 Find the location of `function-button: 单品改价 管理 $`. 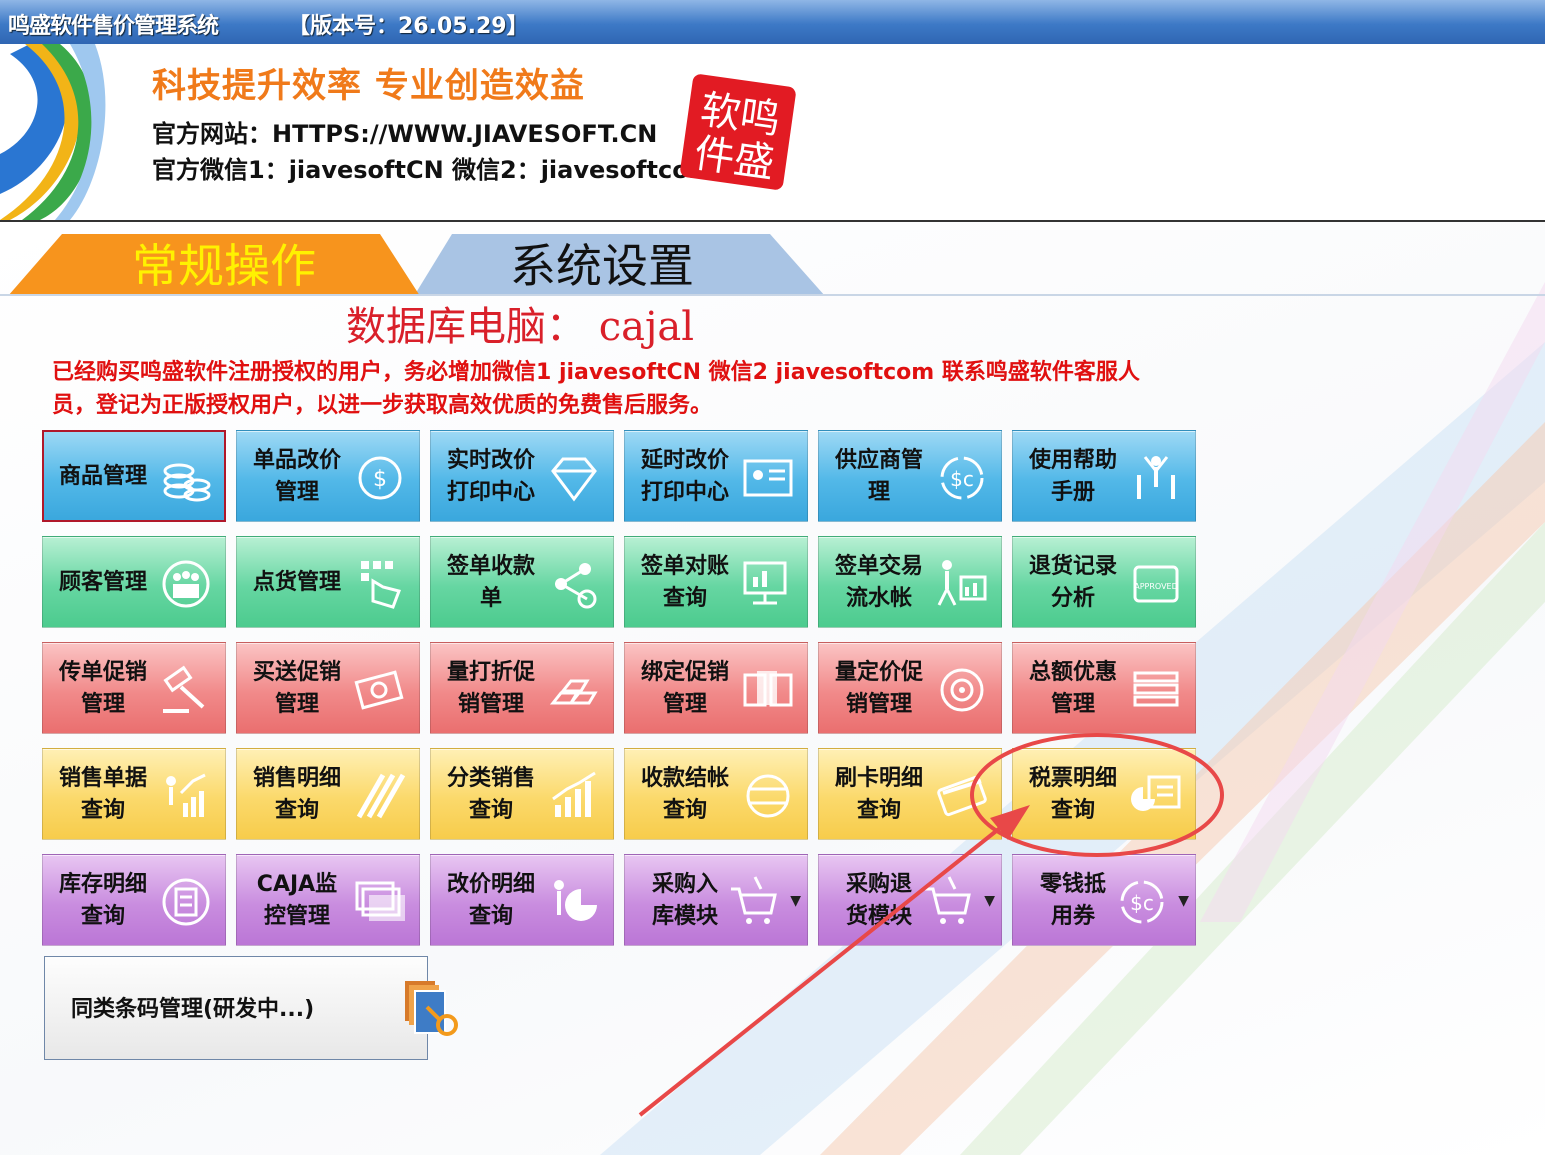

function-button: 单品改价 管理 $ is located at coordinates (328, 476).